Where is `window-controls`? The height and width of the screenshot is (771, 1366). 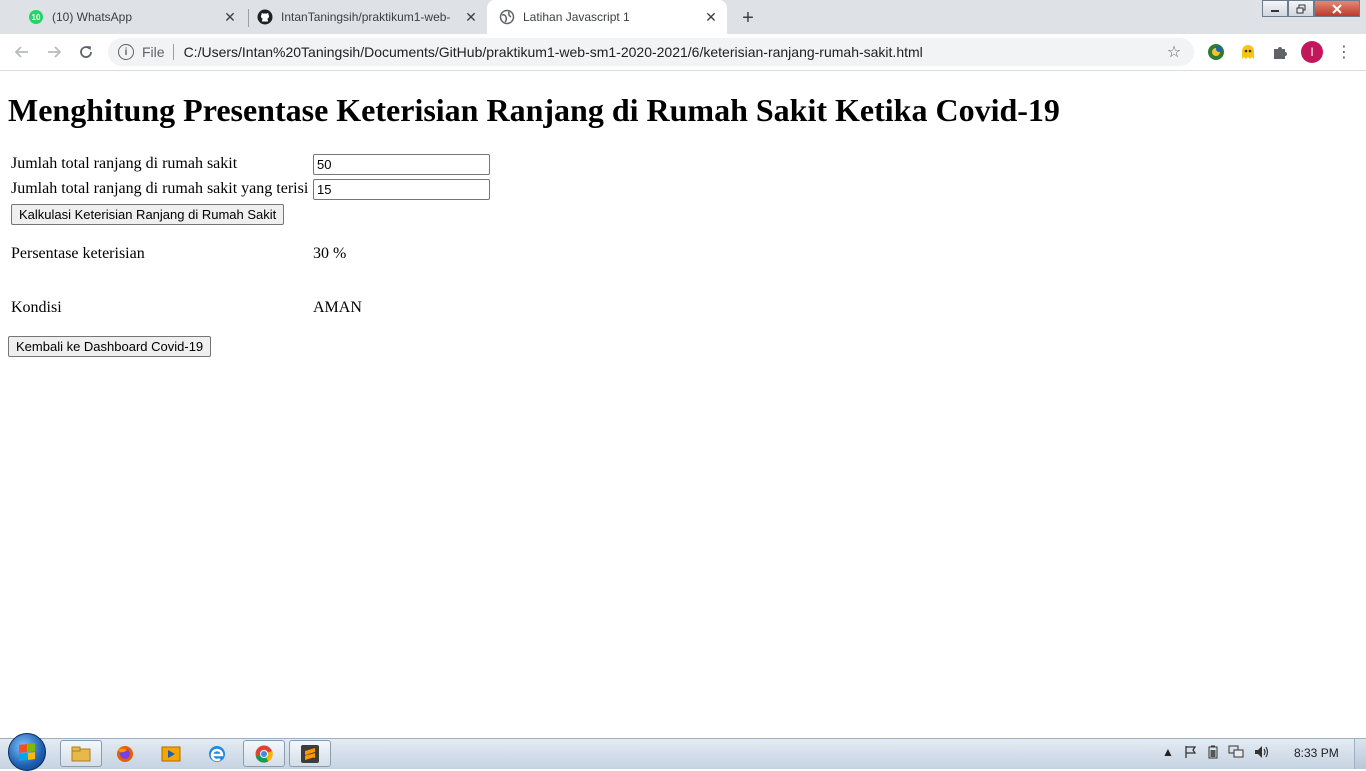 window-controls is located at coordinates (1311, 9).